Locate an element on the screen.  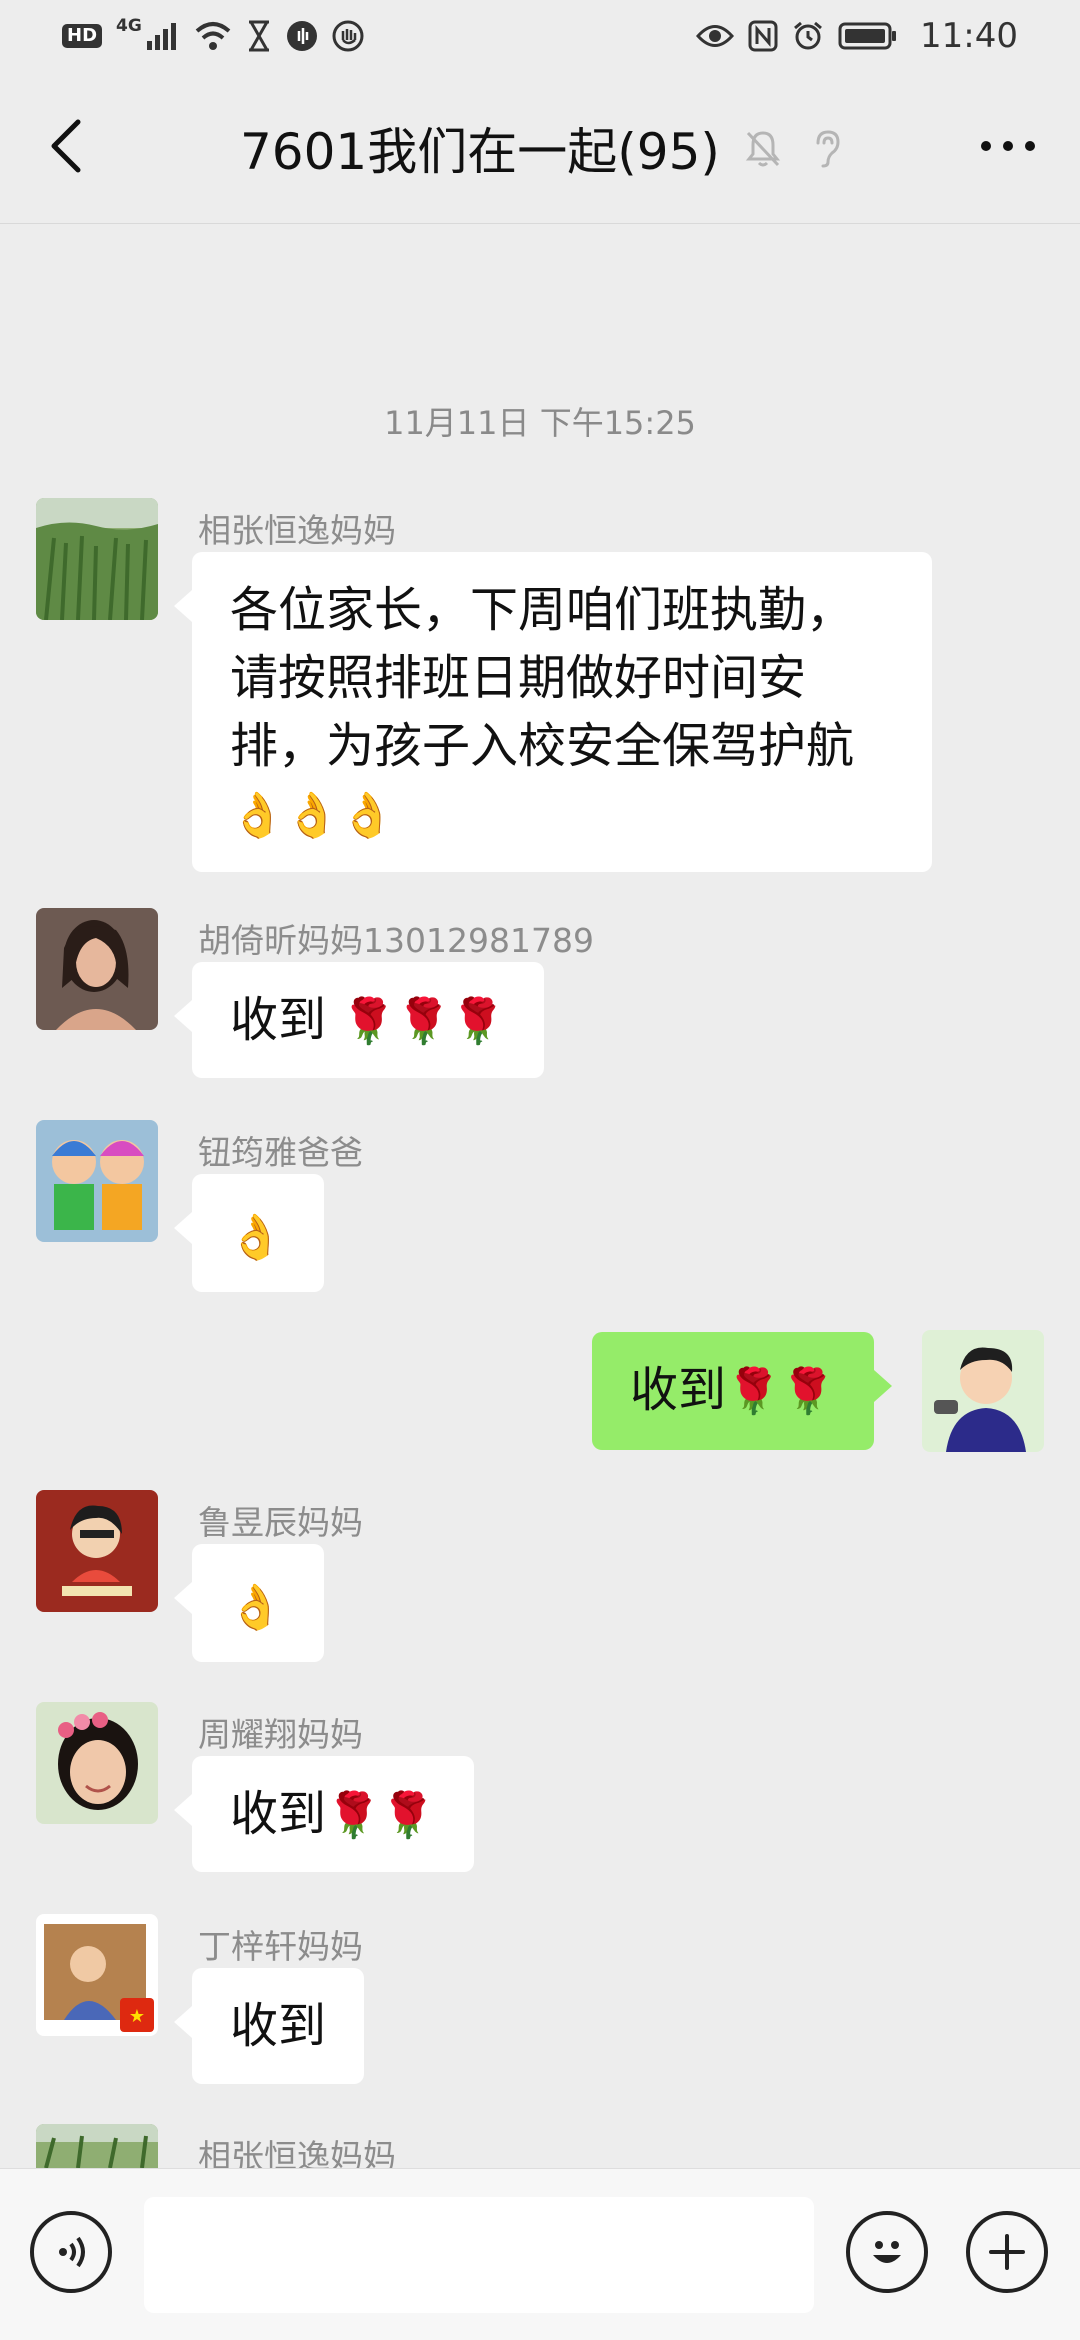
hand-icon is located at coordinates (348, 36).